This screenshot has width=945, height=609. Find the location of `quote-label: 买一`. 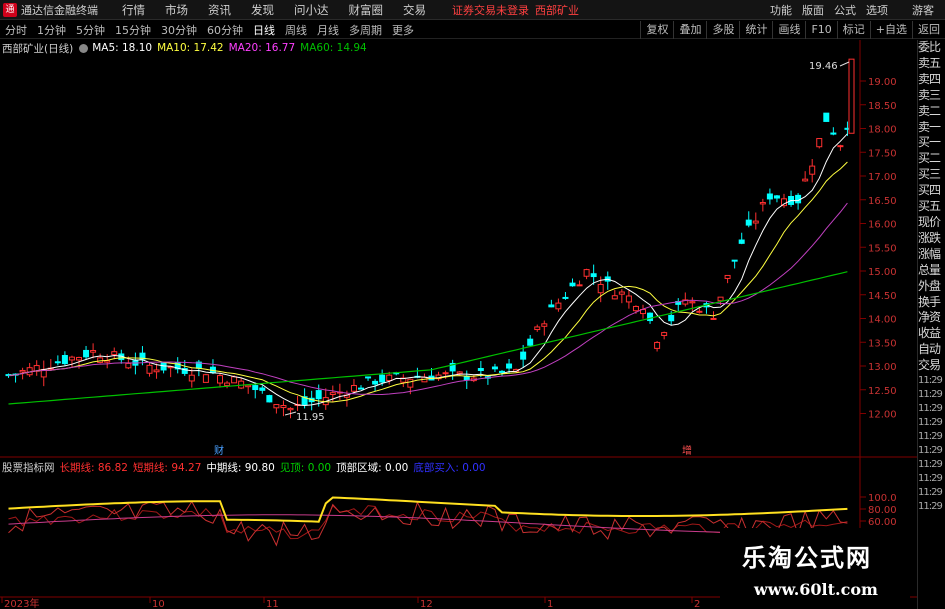

quote-label: 买一 is located at coordinates (929, 142).